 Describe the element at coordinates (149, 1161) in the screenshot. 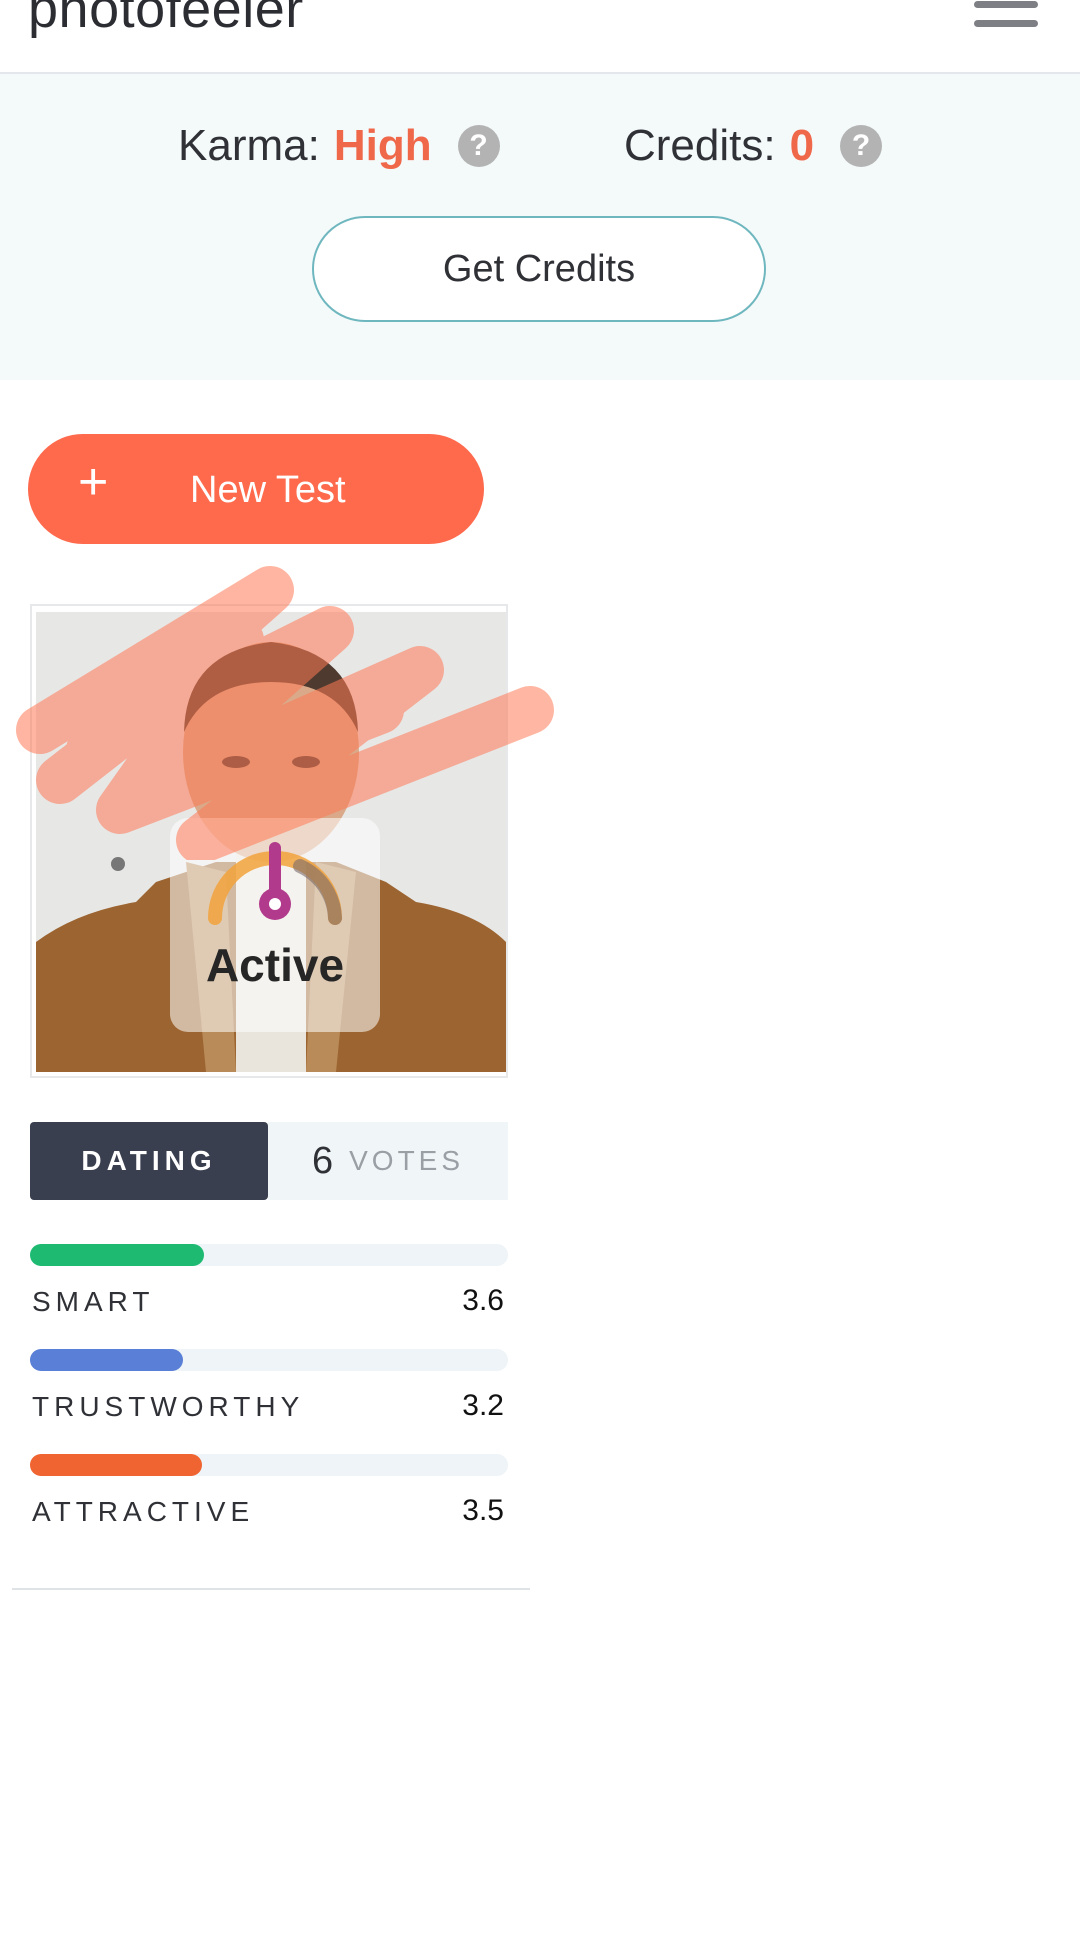

I see `category-tab-dating: DATING` at that location.